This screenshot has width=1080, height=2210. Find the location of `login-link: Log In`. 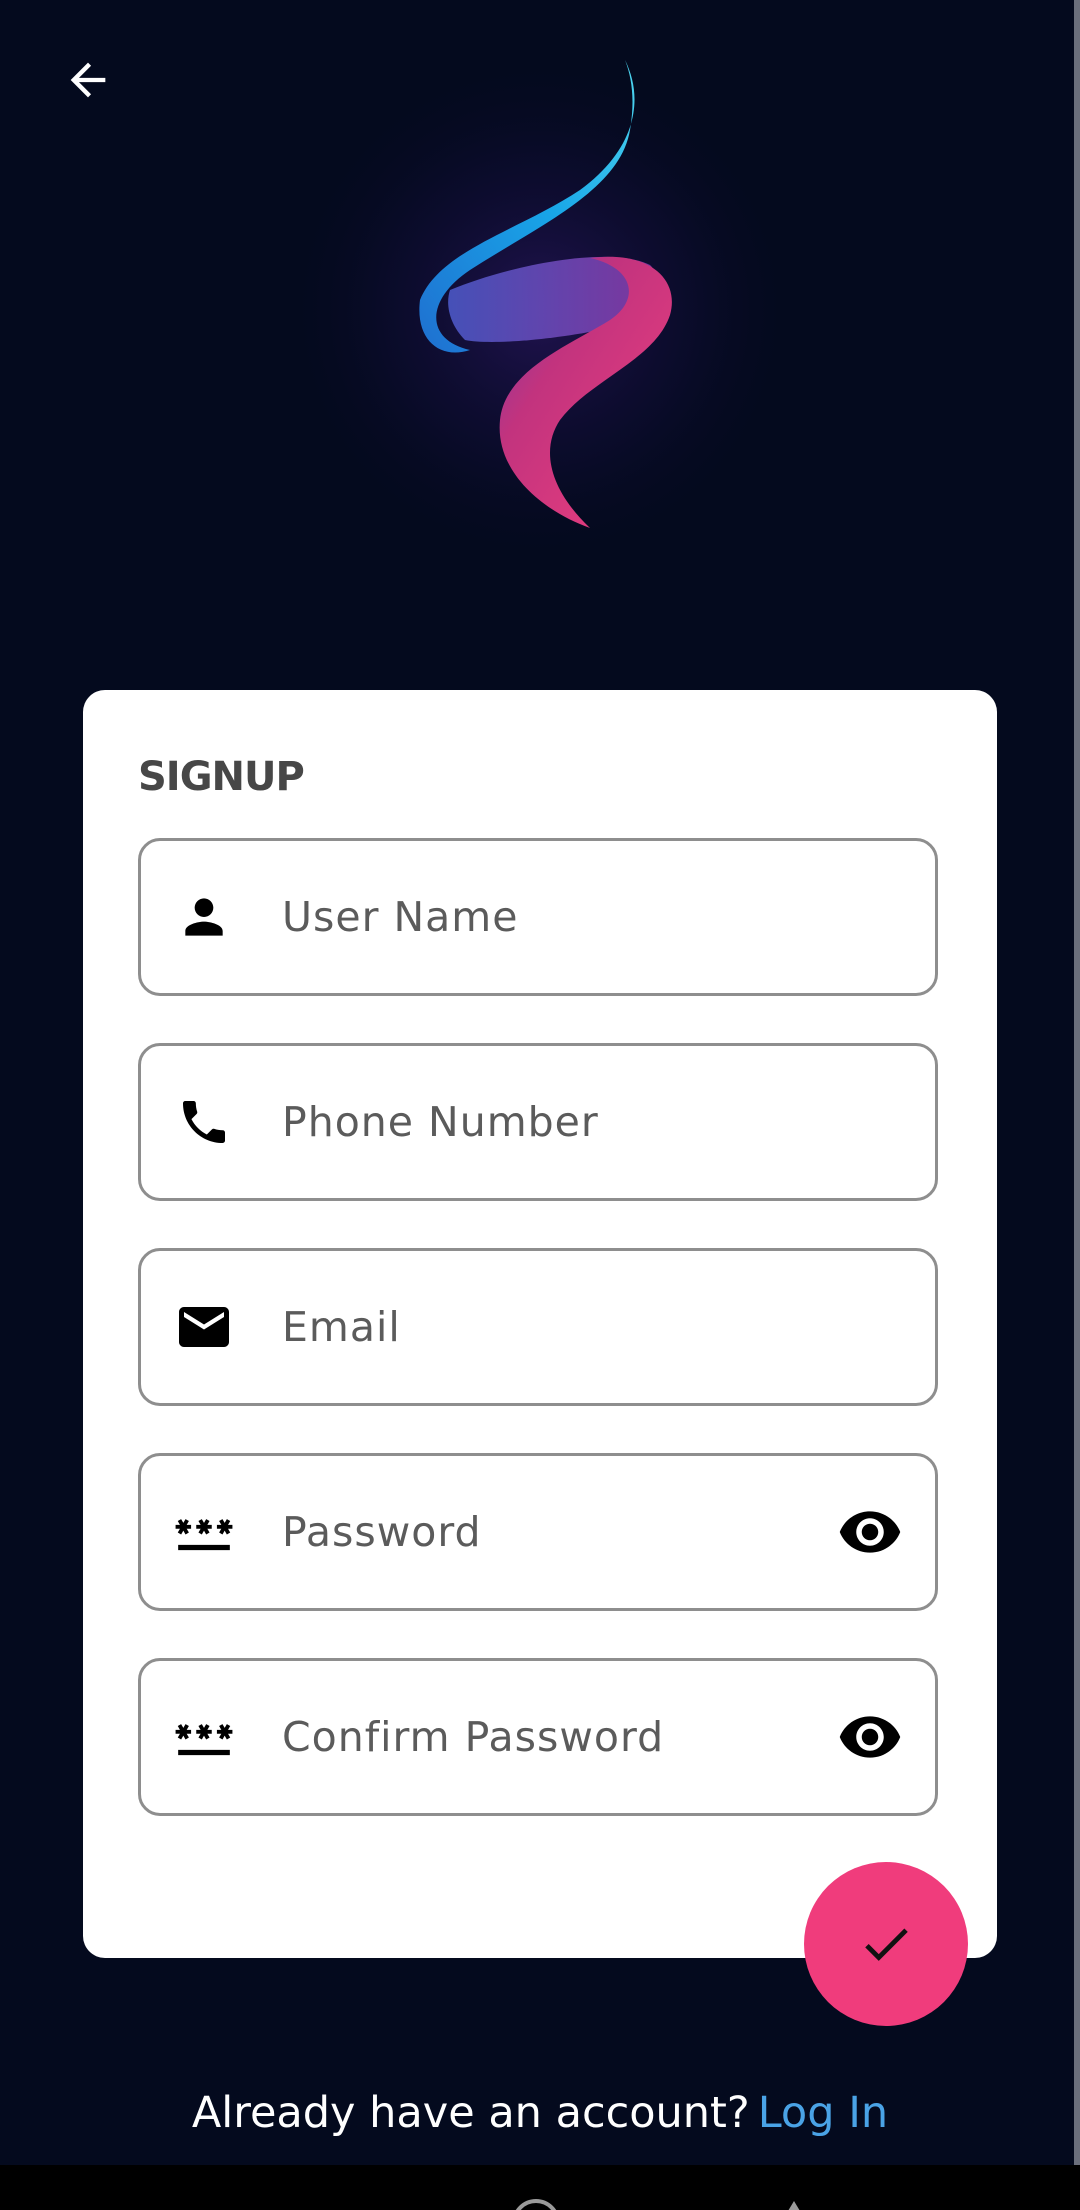

login-link: Log In is located at coordinates (823, 2113).